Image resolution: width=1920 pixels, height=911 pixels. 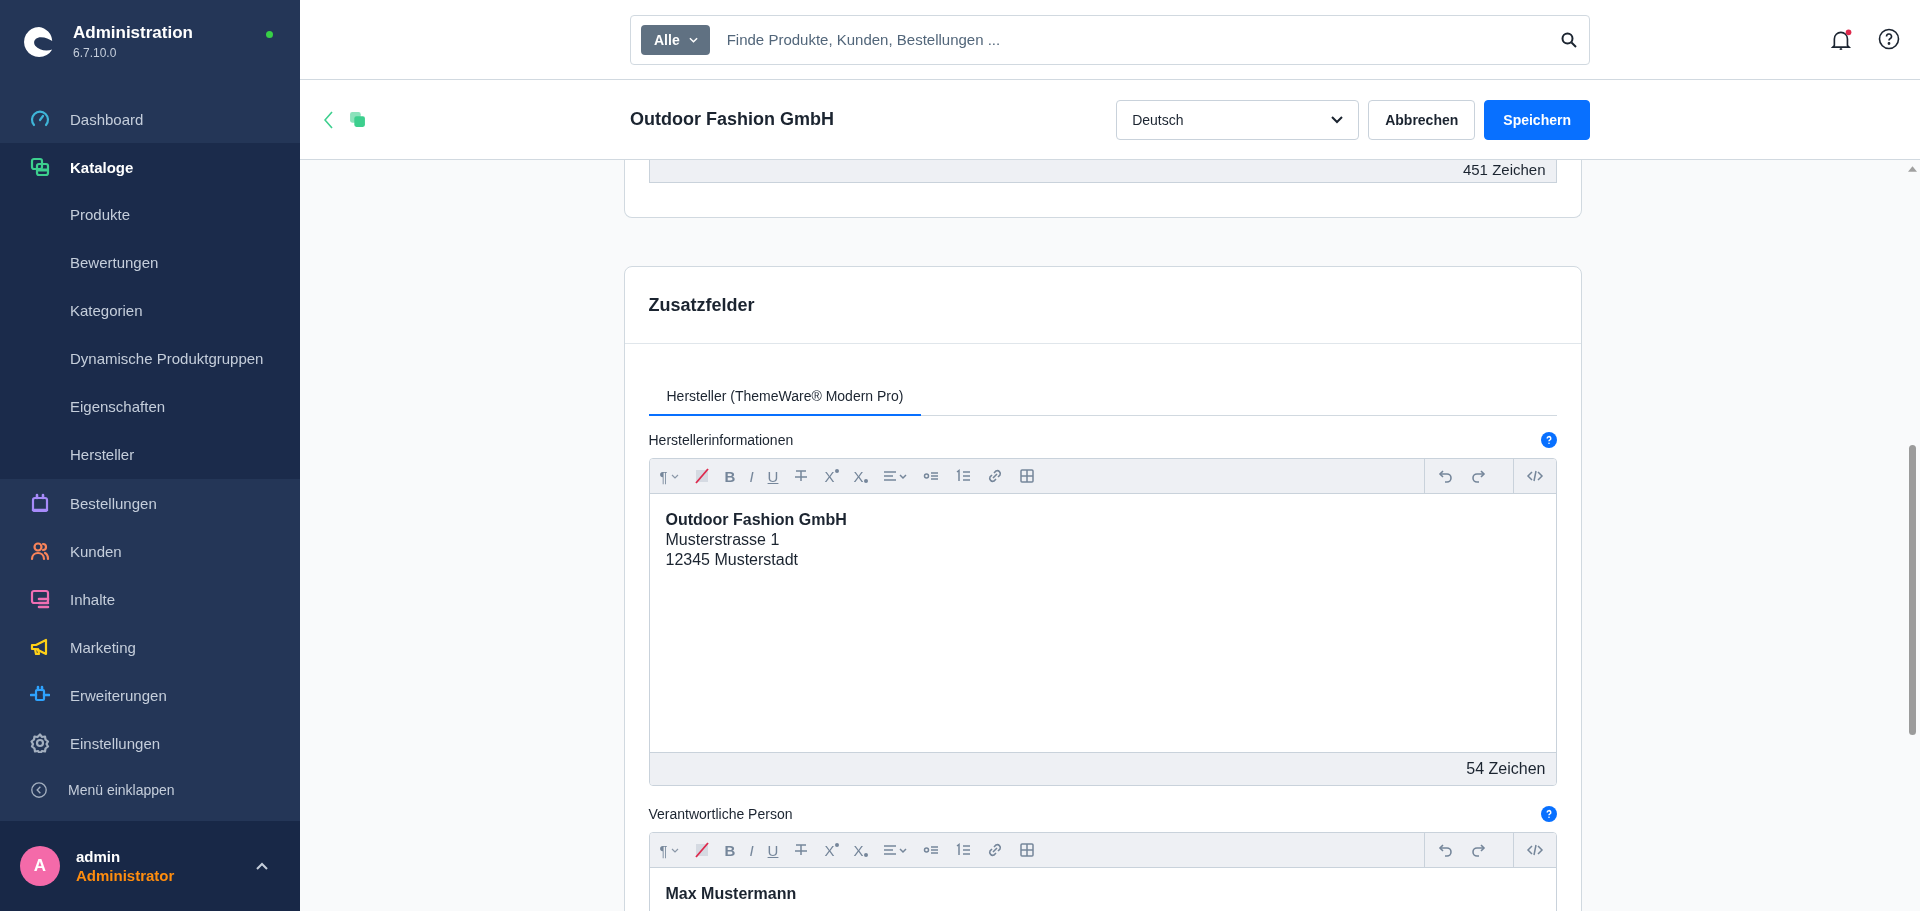 What do you see at coordinates (150, 743) in the screenshot?
I see `nav-item: Einstellungen` at bounding box center [150, 743].